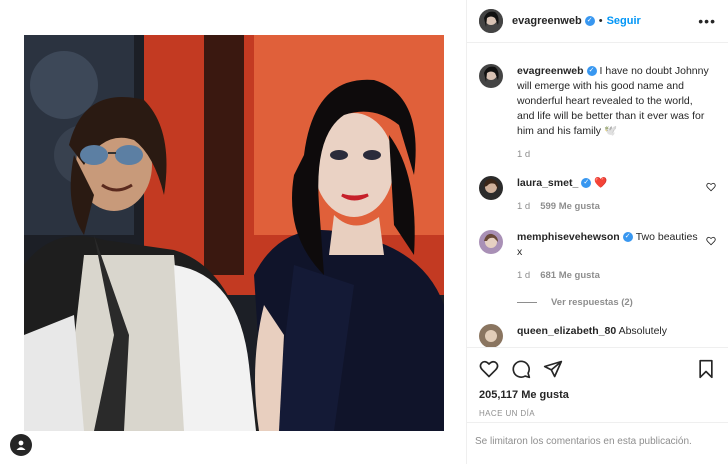  Describe the element at coordinates (608, 245) in the screenshot. I see `comment-text: memphisevehewson ✓ Two beauties x` at that location.